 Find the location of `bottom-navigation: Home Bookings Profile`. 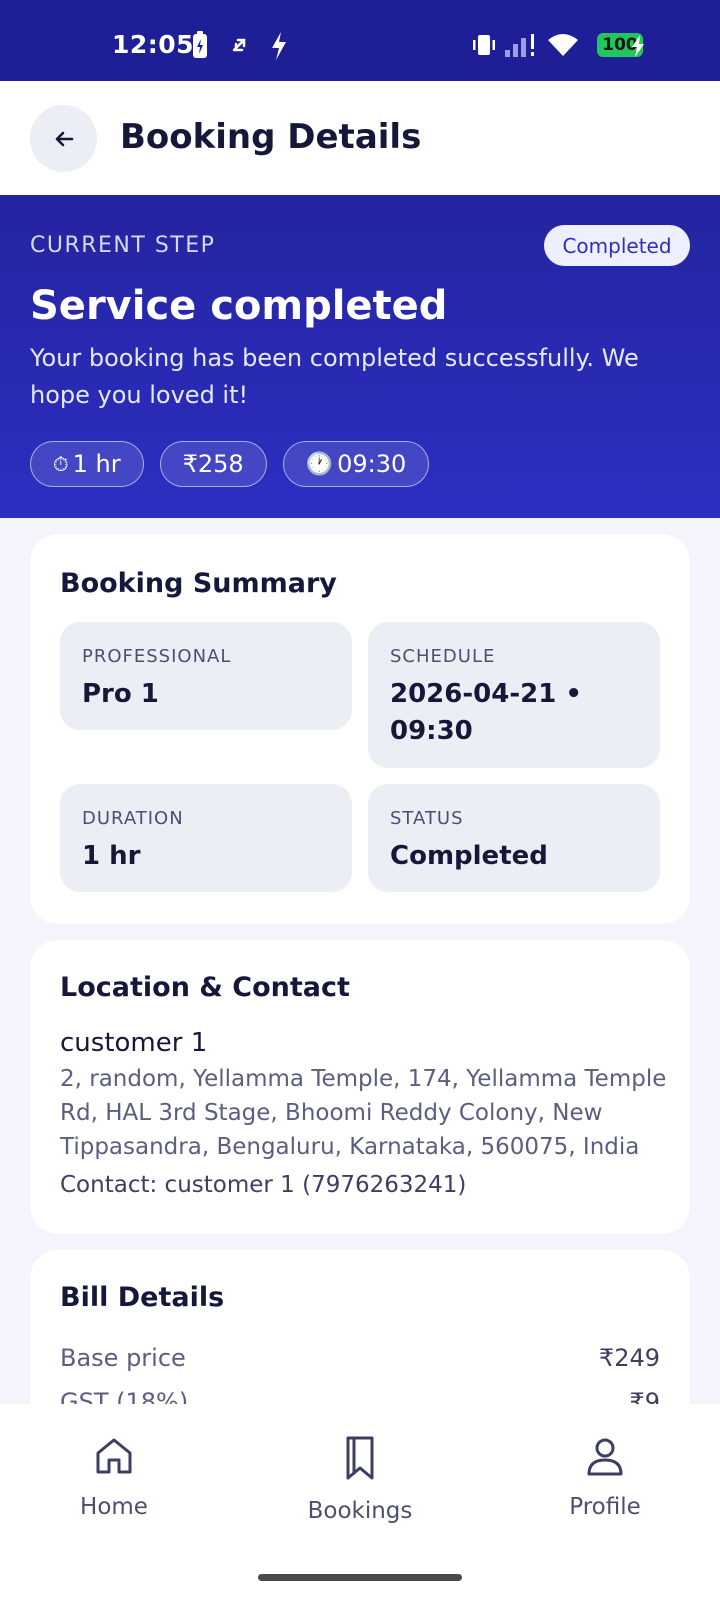

bottom-navigation: Home Bookings Profile is located at coordinates (360, 1502).